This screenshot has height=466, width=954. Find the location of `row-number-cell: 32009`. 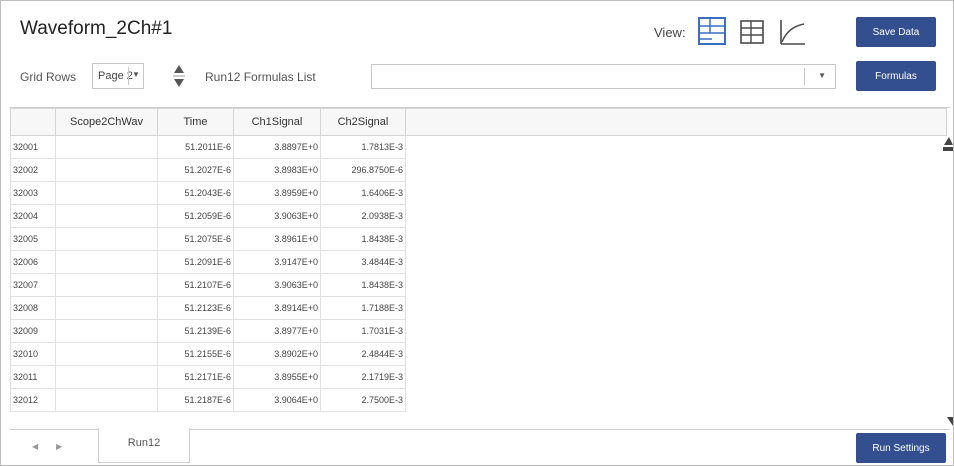

row-number-cell: 32009 is located at coordinates (33, 331).